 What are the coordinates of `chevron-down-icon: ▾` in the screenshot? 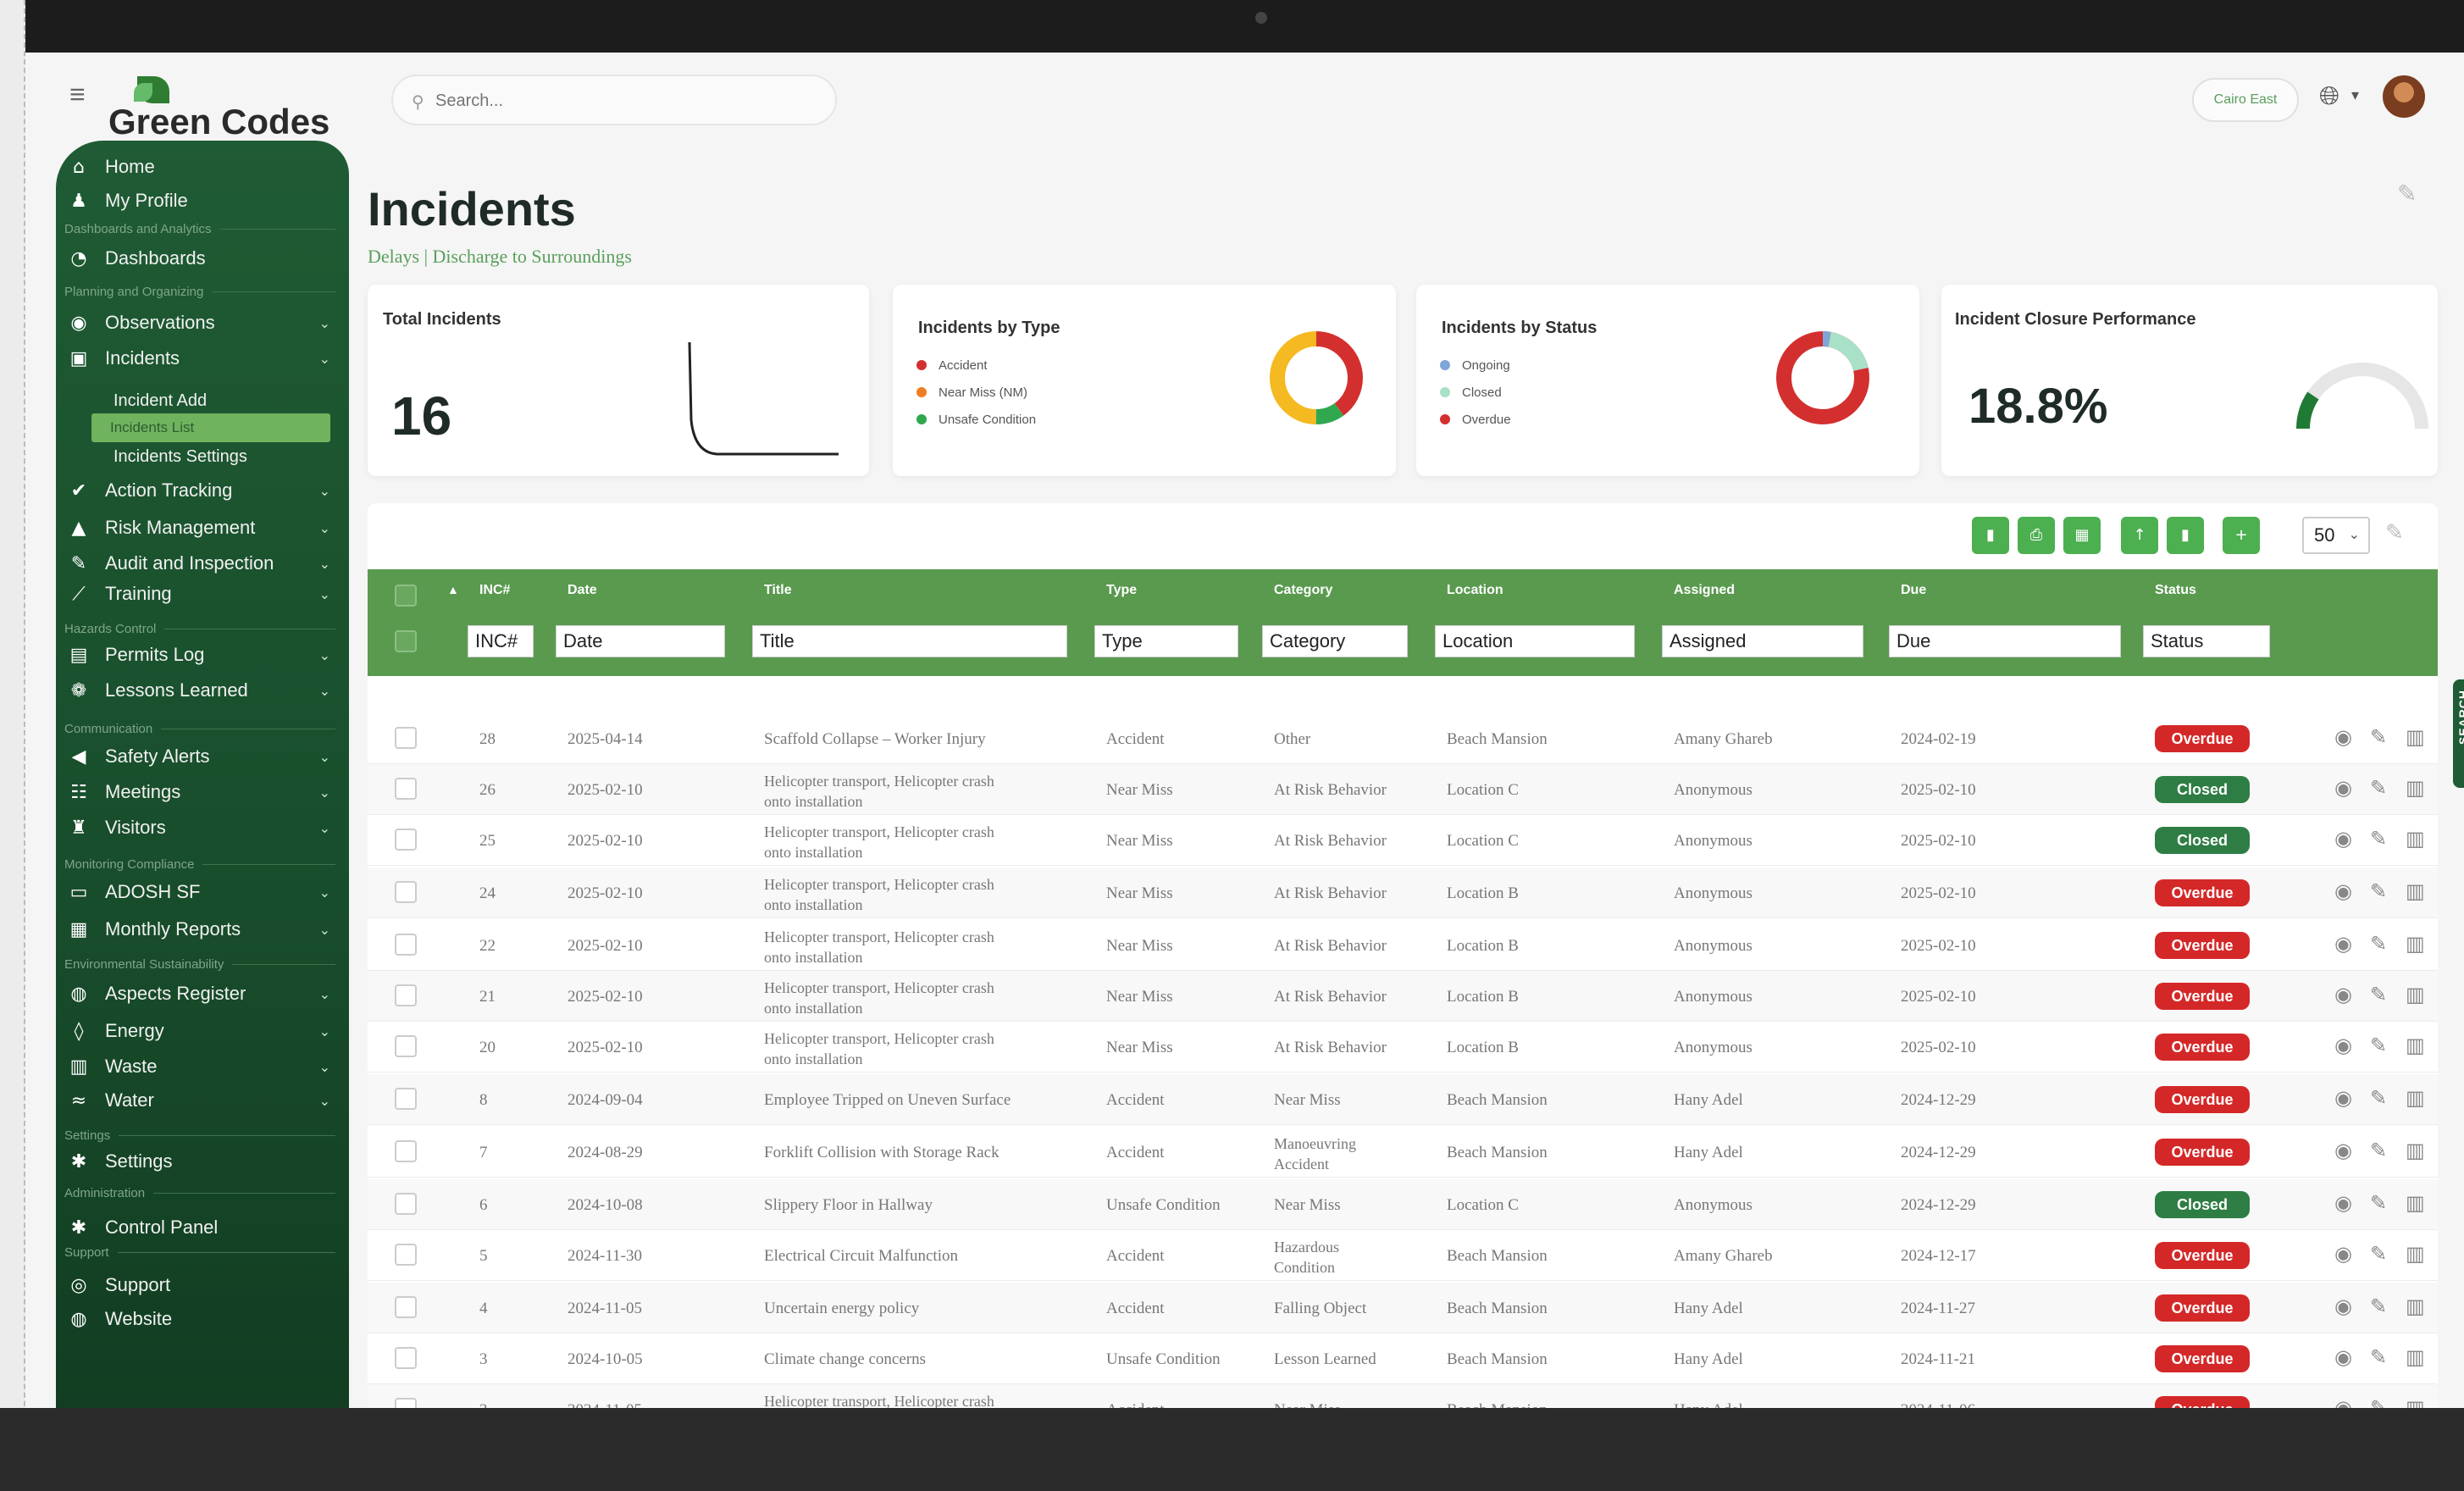 It's located at (2355, 95).